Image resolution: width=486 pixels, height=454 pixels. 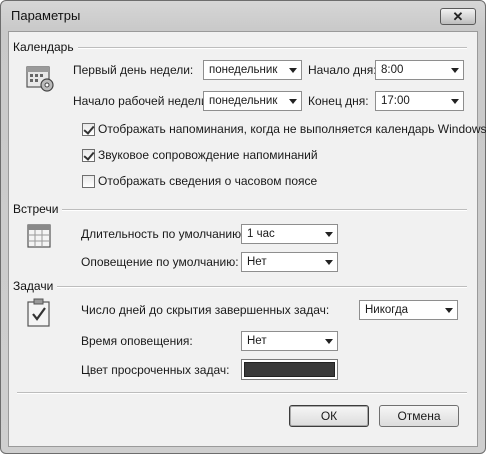 I want to click on calendar-settings-icon, so click(x=40, y=79).